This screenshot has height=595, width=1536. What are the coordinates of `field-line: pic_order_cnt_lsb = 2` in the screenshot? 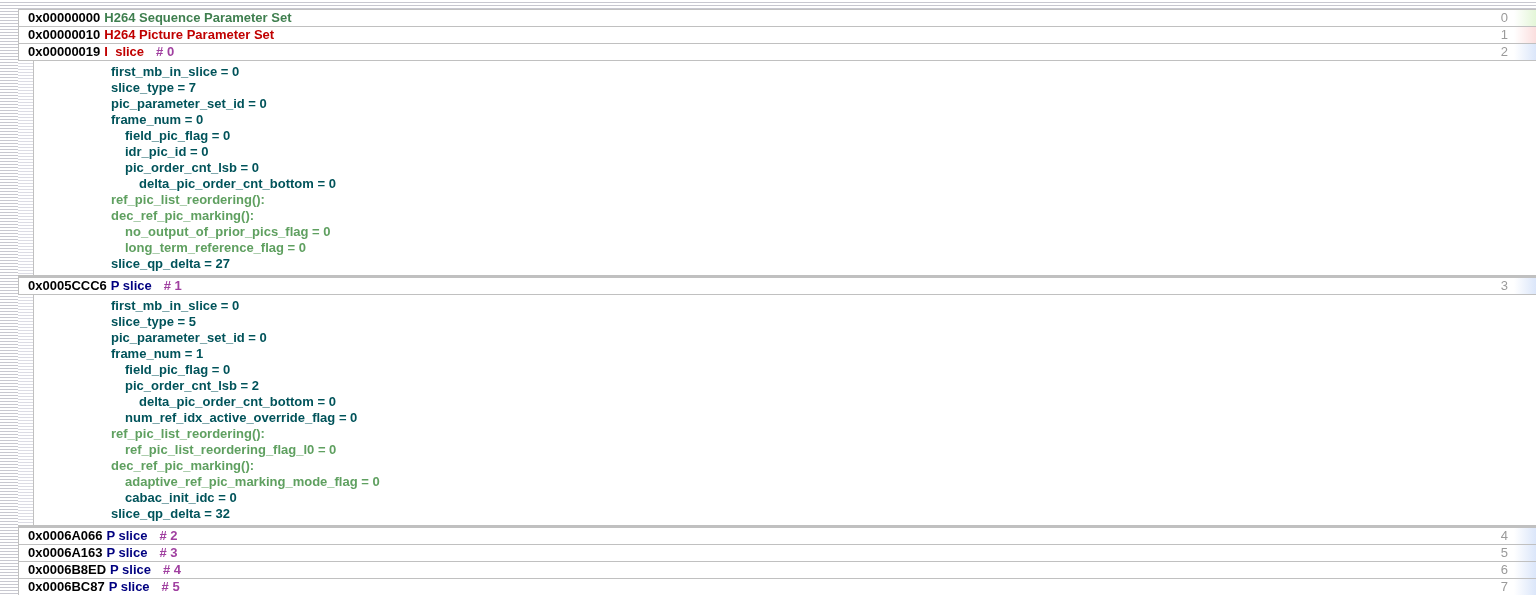 It's located at (193, 386).